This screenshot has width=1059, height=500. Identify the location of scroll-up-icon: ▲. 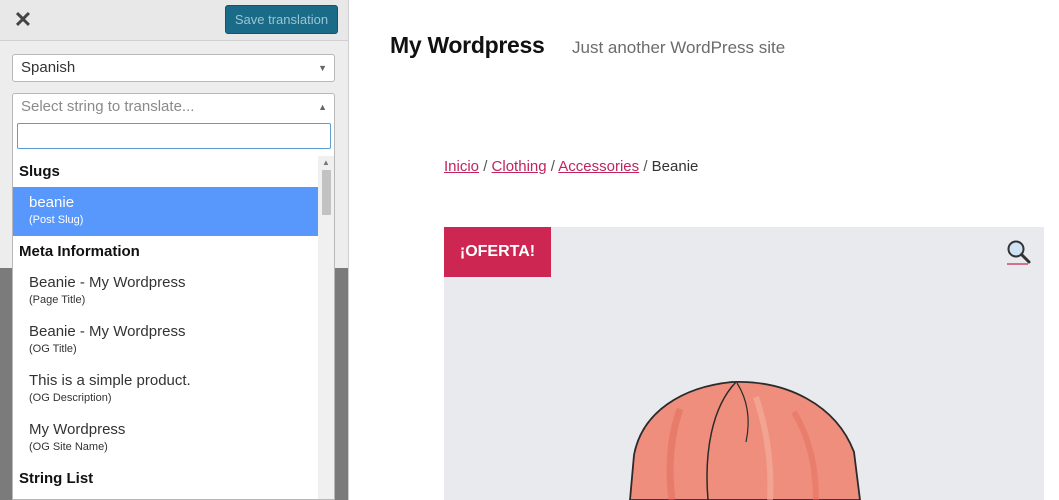
(326, 163).